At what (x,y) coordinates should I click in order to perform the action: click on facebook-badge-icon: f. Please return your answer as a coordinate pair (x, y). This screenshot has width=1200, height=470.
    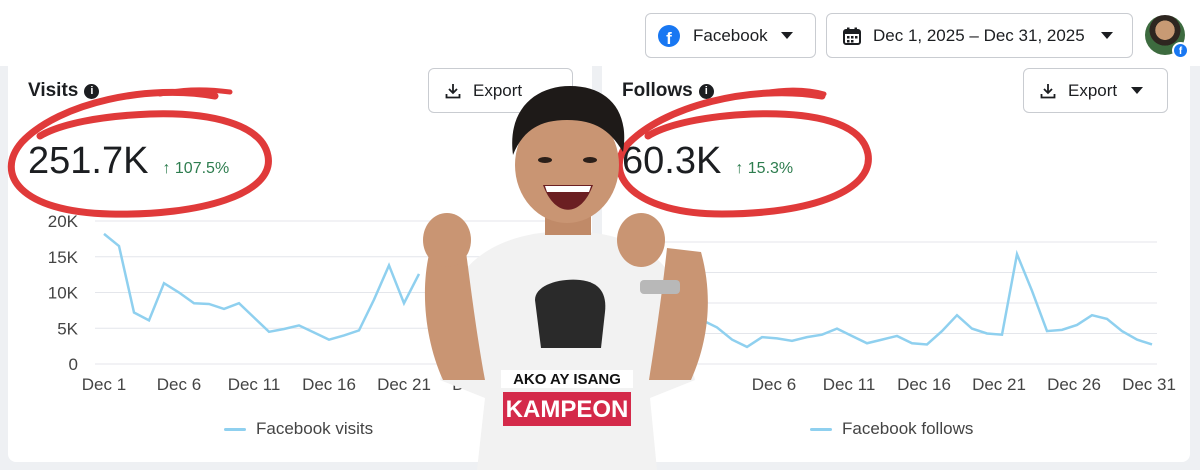
    Looking at the image, I should click on (1180, 50).